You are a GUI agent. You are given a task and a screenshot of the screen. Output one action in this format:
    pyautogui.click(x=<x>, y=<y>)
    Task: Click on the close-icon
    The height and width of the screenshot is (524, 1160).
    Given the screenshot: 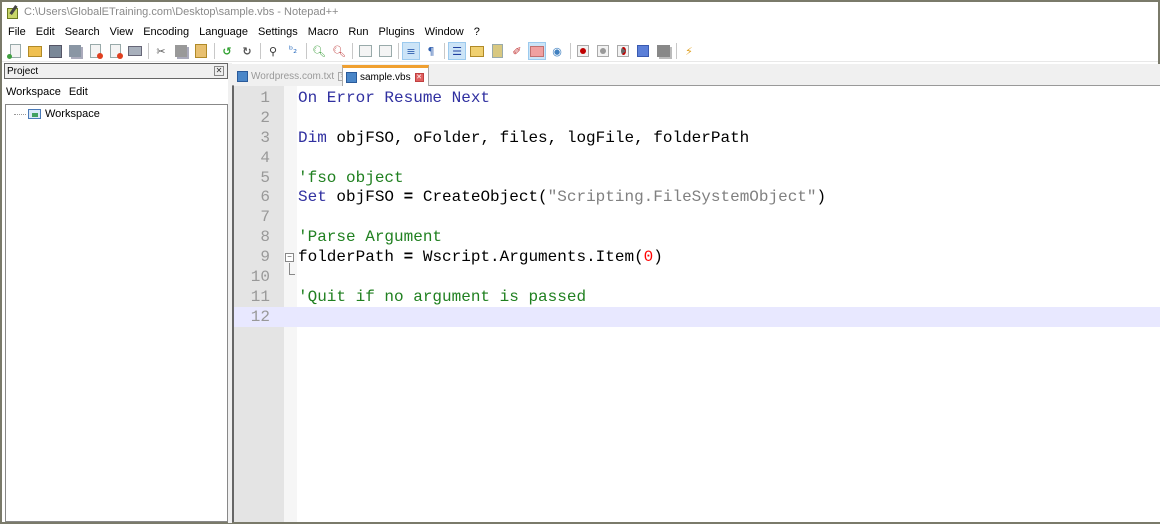 What is the action you would take?
    pyautogui.click(x=95, y=51)
    